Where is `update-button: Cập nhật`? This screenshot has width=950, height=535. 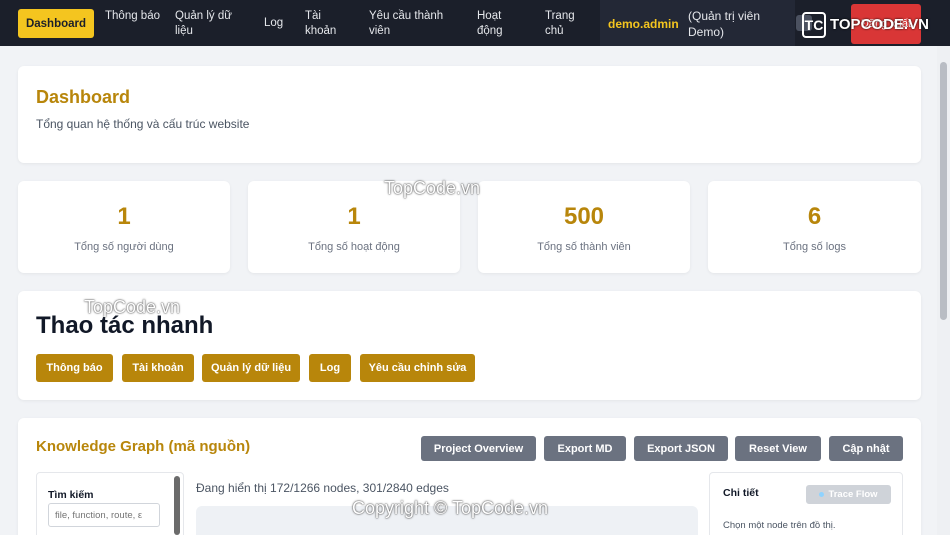
update-button: Cập nhật is located at coordinates (866, 448).